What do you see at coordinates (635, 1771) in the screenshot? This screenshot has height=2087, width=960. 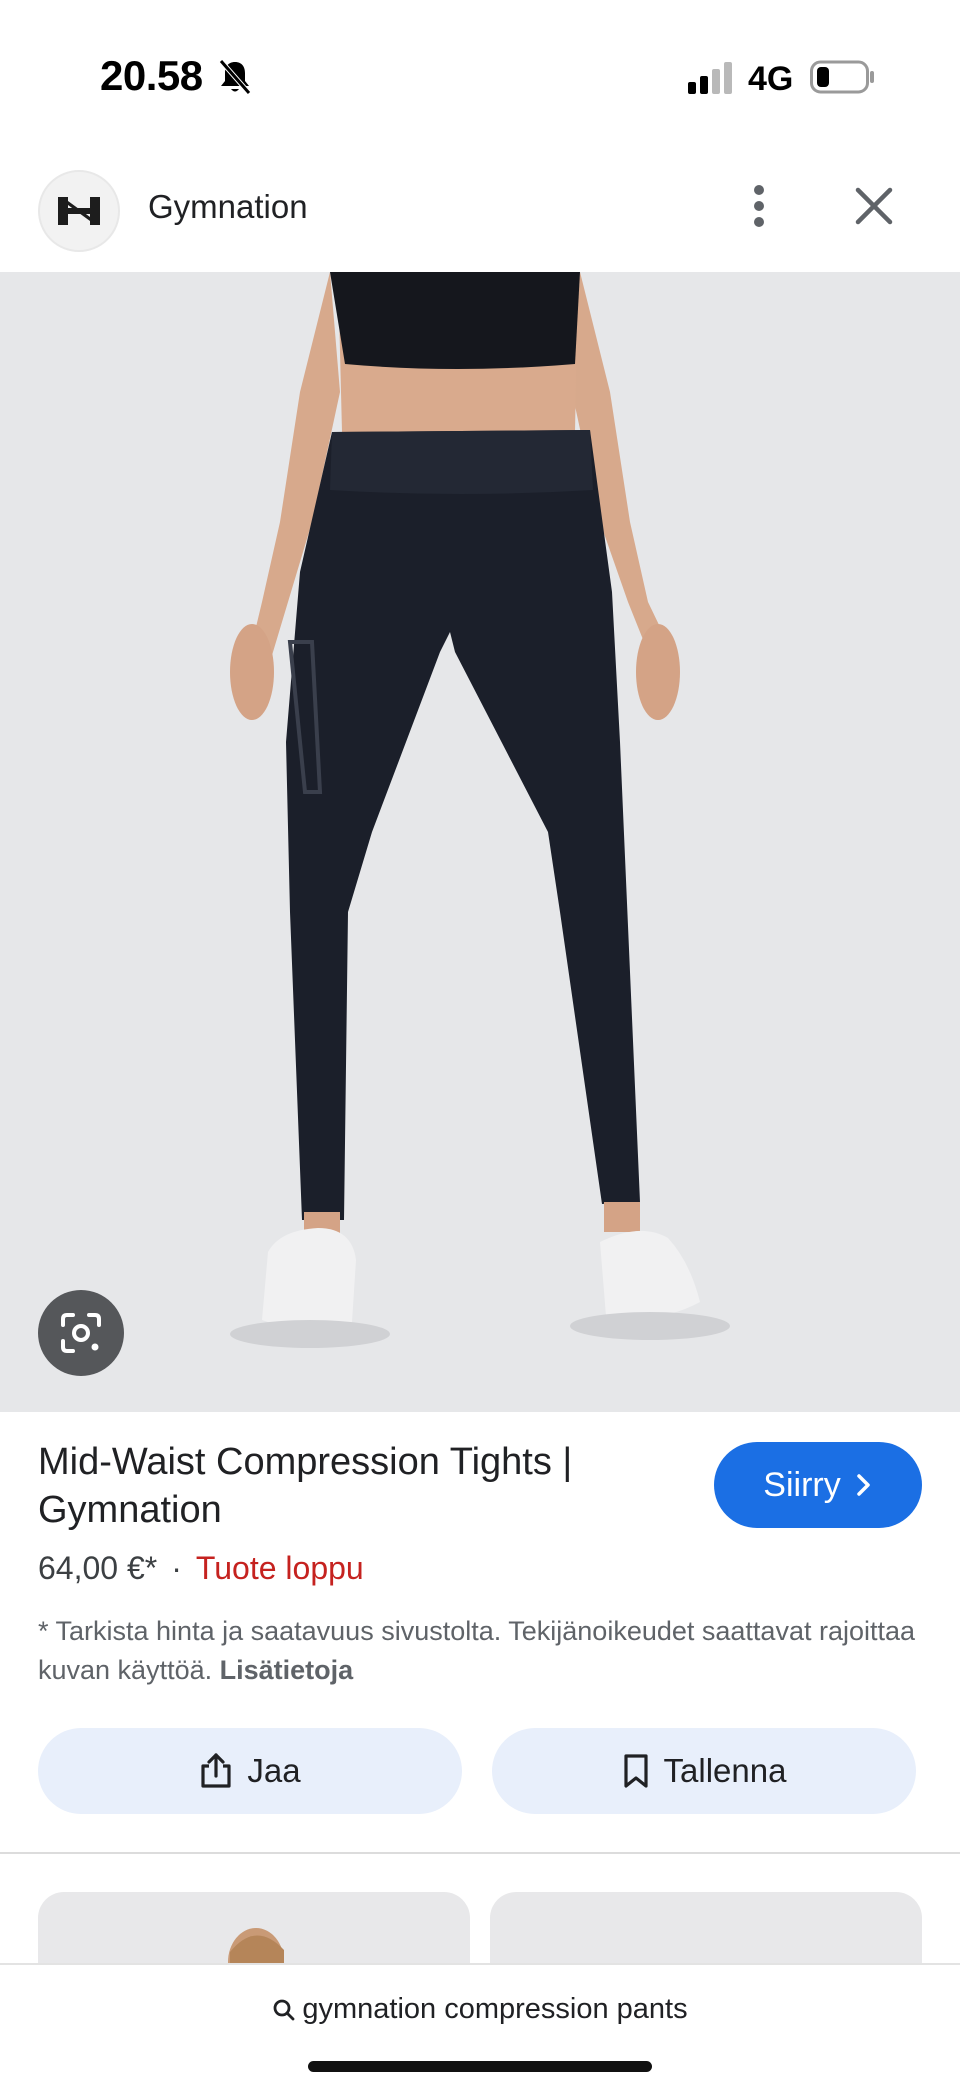 I see `bookmark-icon` at bounding box center [635, 1771].